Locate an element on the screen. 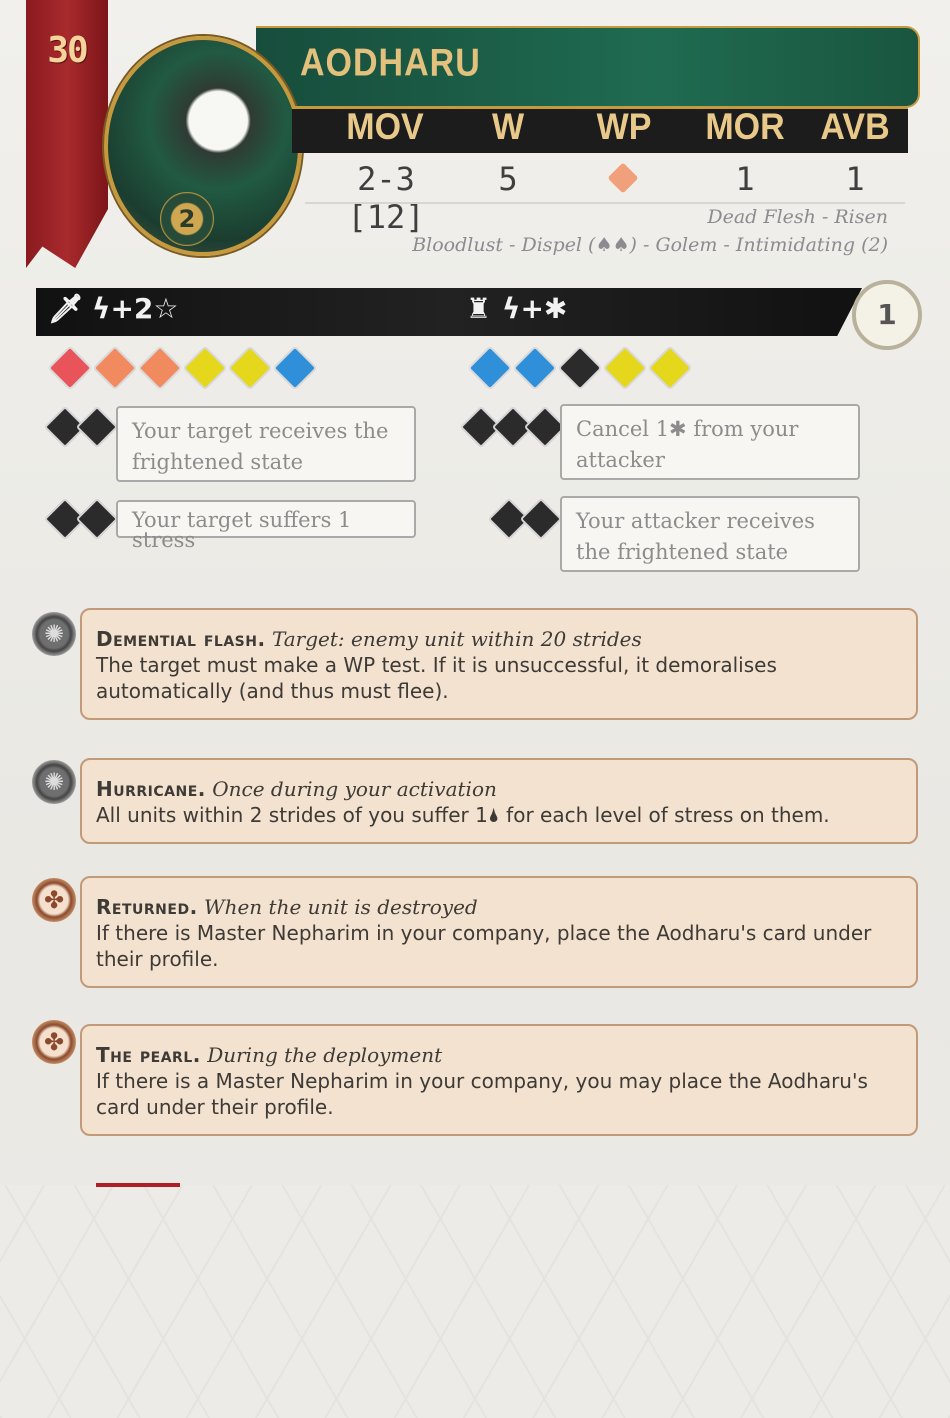 The width and height of the screenshot is (950, 1418). stat-value-mor: 1 is located at coordinates (745, 179).